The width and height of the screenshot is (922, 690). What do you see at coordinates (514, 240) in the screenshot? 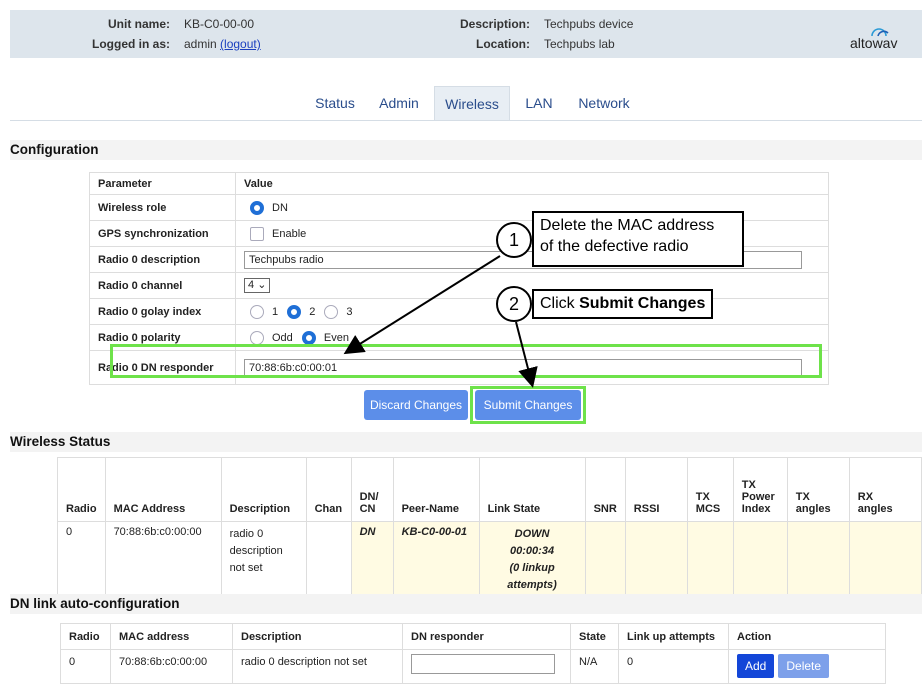
I see `step1-number-badge: 1` at bounding box center [514, 240].